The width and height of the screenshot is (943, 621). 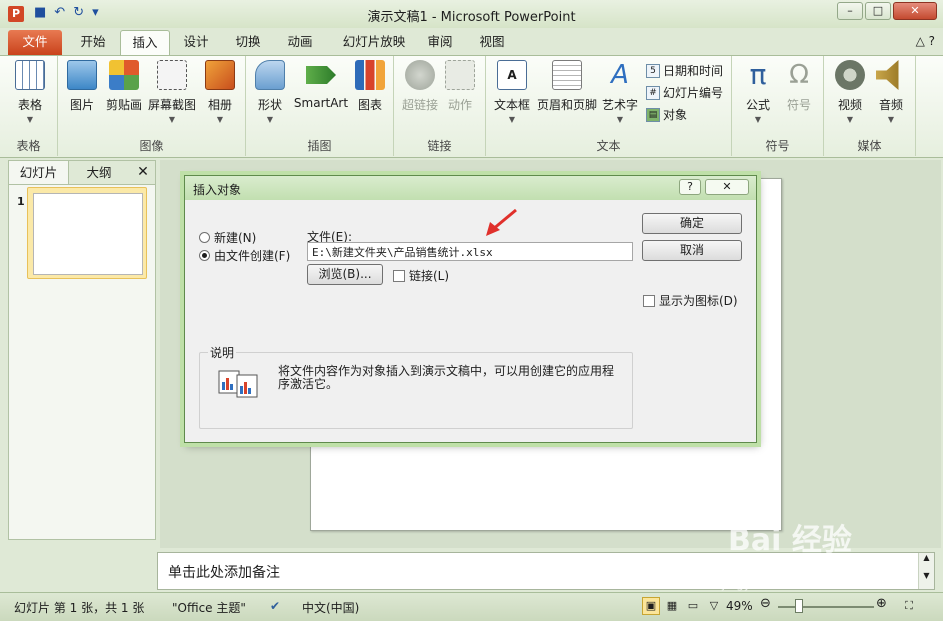 I want to click on picture-label: 图片, so click(x=81, y=105).